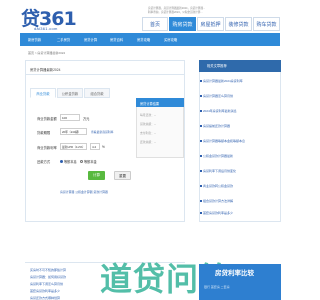 This screenshot has height=300, width=320. I want to click on loan-rate-label: 商业贷款利率, so click(47, 148).